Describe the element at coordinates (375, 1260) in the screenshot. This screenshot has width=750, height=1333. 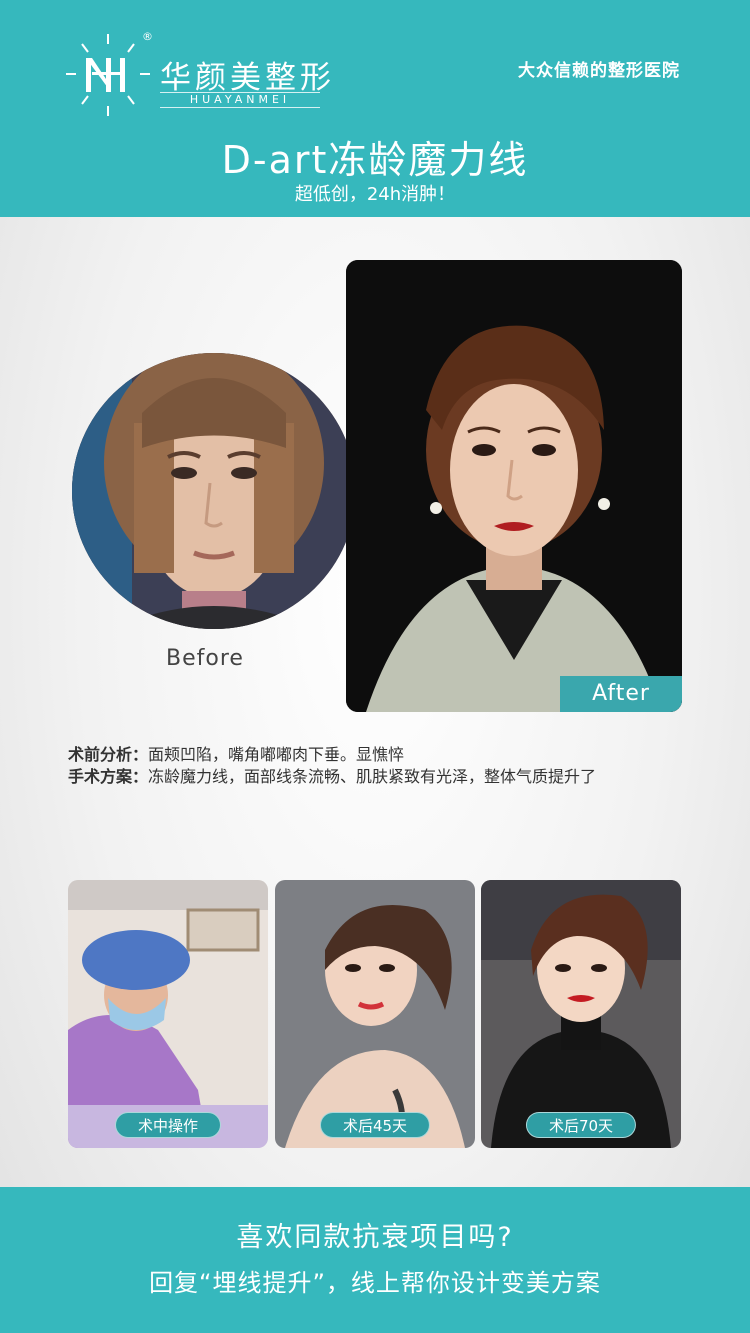
I see `footer-cta: 喜欢同款抗衰项目吗? 回复“埋线提升”，线上帮你设计变美方案` at that location.